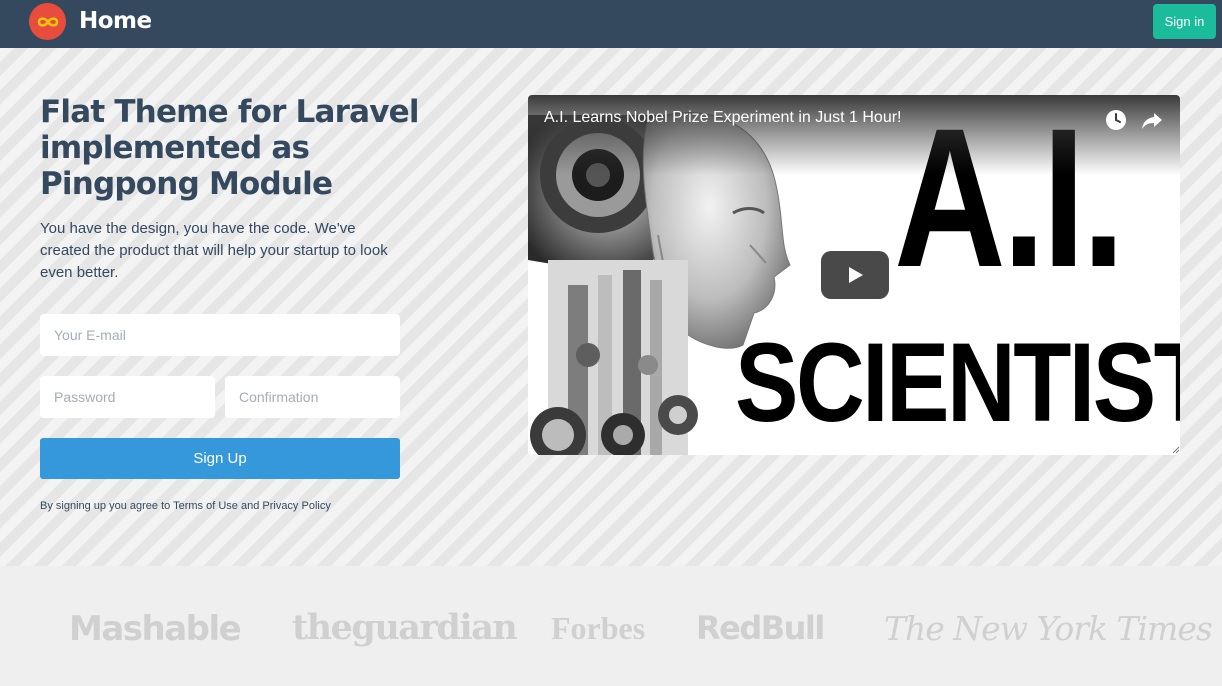 This screenshot has width=1222, height=686. I want to click on play-button, so click(855, 275).